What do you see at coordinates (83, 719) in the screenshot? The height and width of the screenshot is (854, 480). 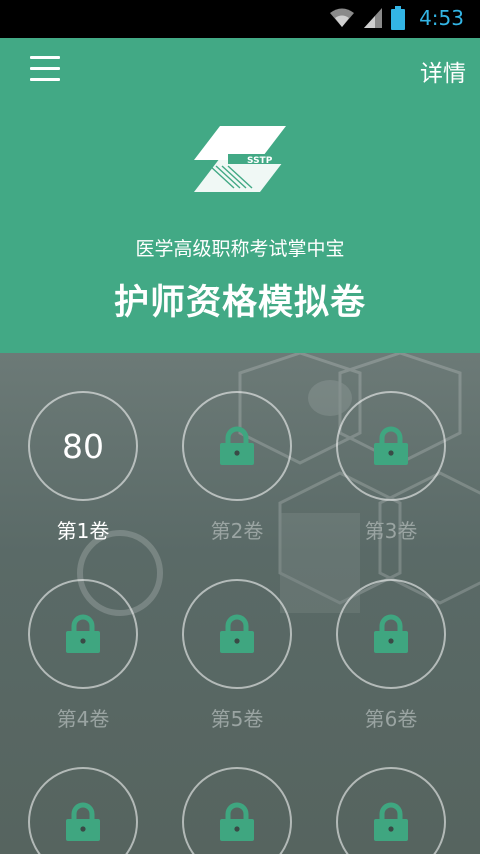 I see `paper-label: 第4卷` at bounding box center [83, 719].